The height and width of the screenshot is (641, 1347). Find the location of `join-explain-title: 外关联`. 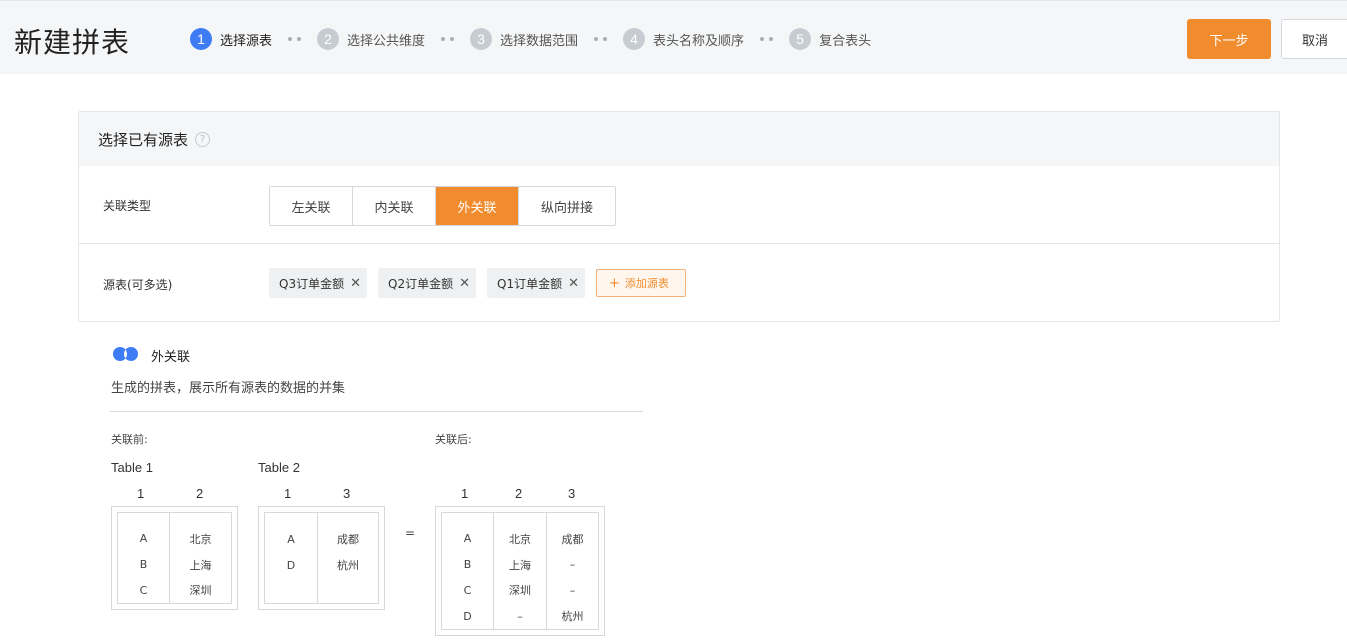

join-explain-title: 外关联 is located at coordinates (171, 357).